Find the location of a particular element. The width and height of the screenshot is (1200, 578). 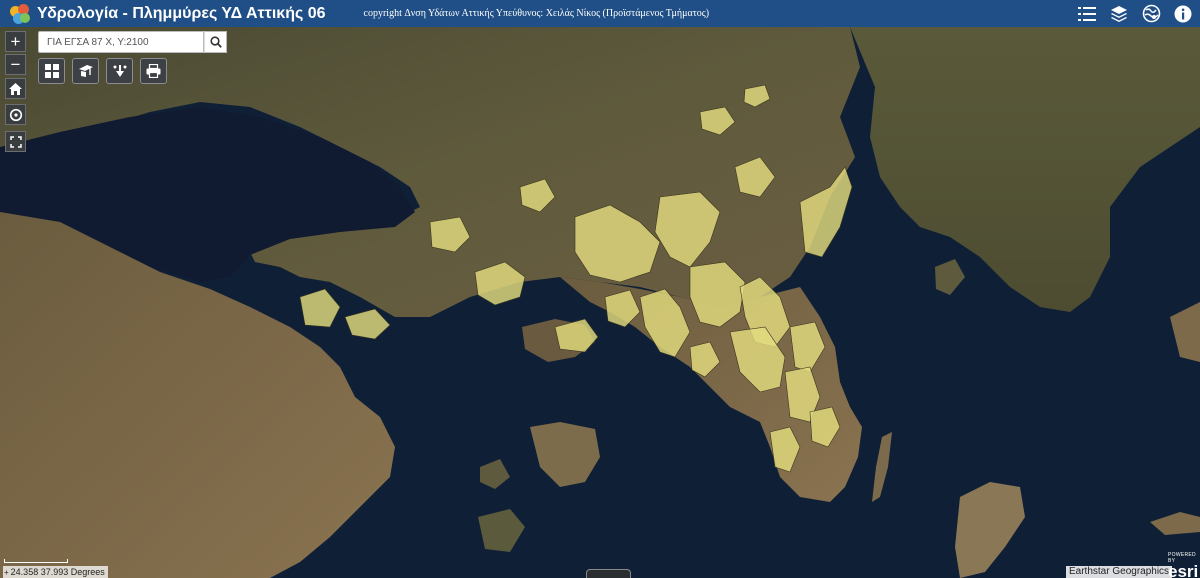

dashboard-button is located at coordinates (51, 71).